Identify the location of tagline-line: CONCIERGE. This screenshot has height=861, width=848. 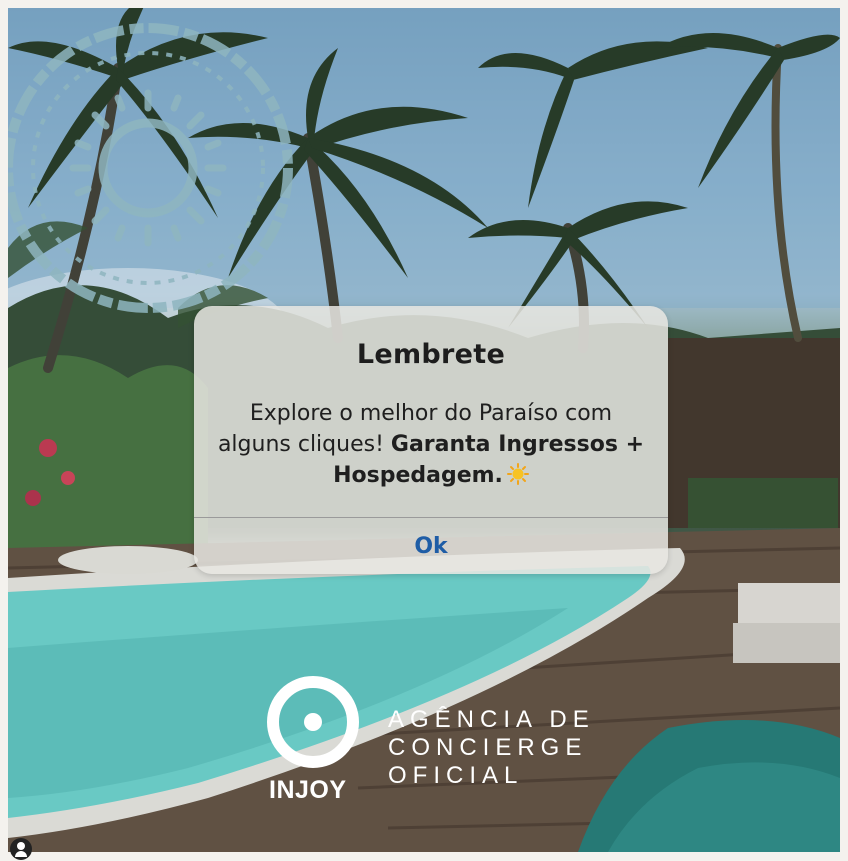
(488, 747).